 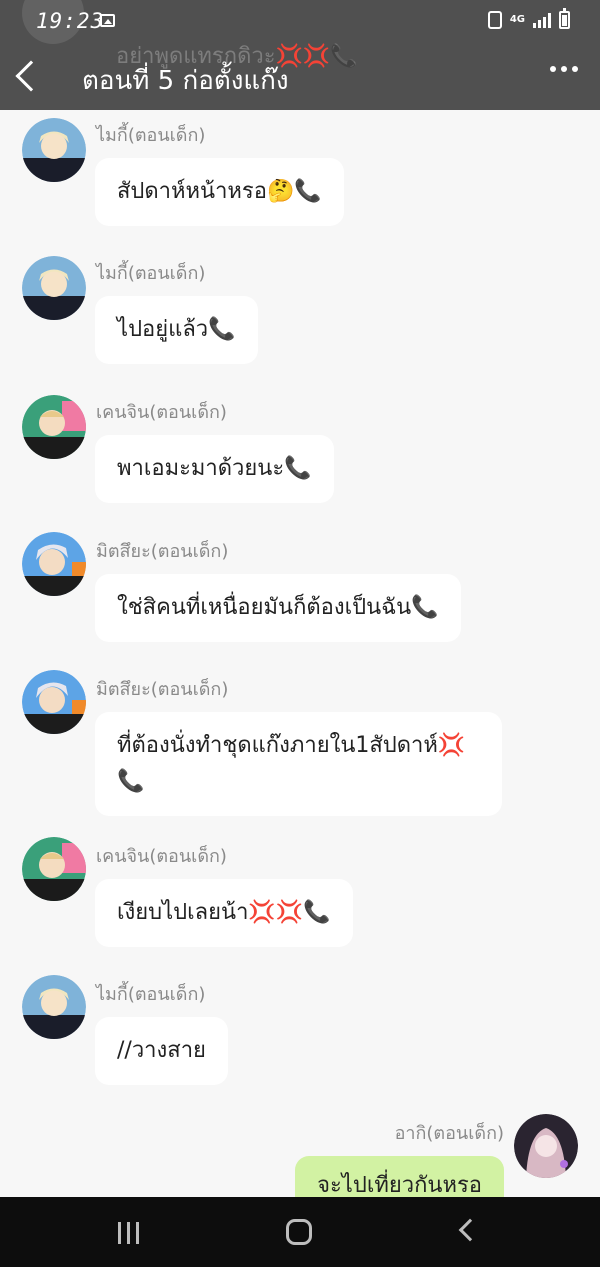 What do you see at coordinates (31, 76) in the screenshot?
I see `back-arrow-icon` at bounding box center [31, 76].